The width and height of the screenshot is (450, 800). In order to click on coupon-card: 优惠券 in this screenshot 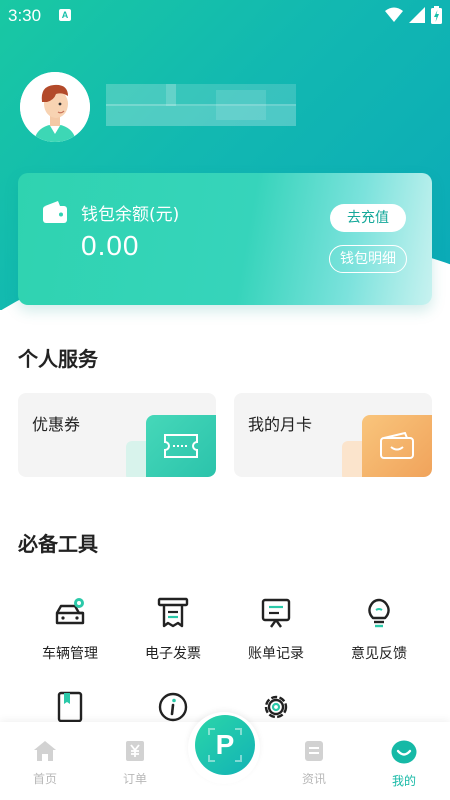, I will do `click(117, 435)`.